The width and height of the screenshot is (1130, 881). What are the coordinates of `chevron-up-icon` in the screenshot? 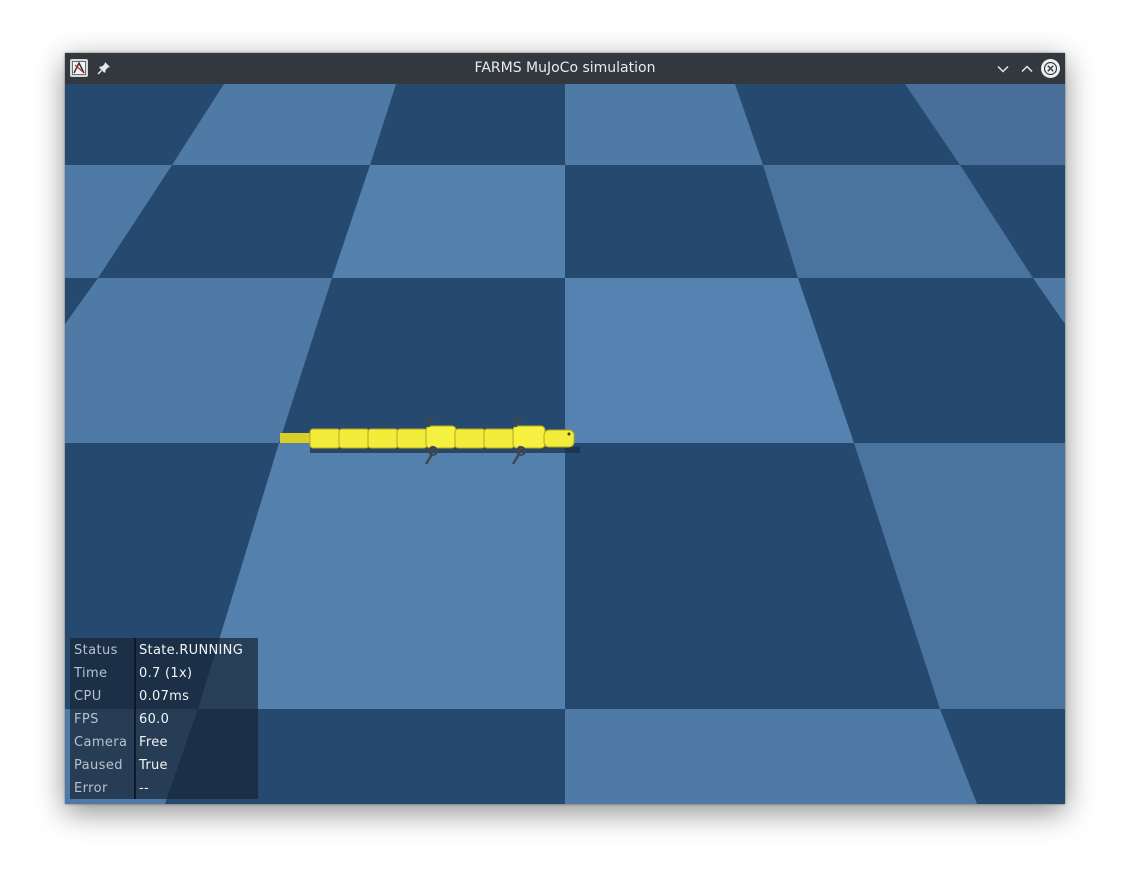 It's located at (1026, 68).